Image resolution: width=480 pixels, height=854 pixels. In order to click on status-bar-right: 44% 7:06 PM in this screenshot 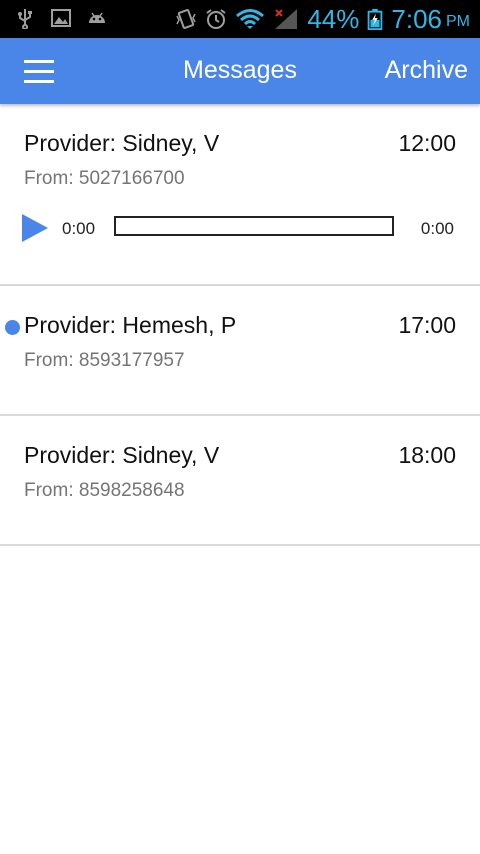, I will do `click(322, 19)`.